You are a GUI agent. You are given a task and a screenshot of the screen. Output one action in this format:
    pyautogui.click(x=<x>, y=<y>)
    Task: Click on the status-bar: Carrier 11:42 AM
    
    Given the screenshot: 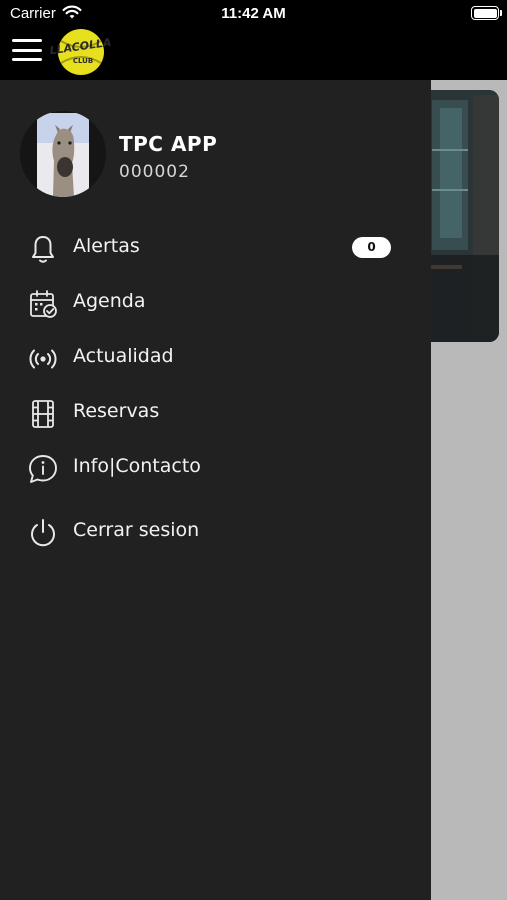 What is the action you would take?
    pyautogui.click(x=253, y=14)
    